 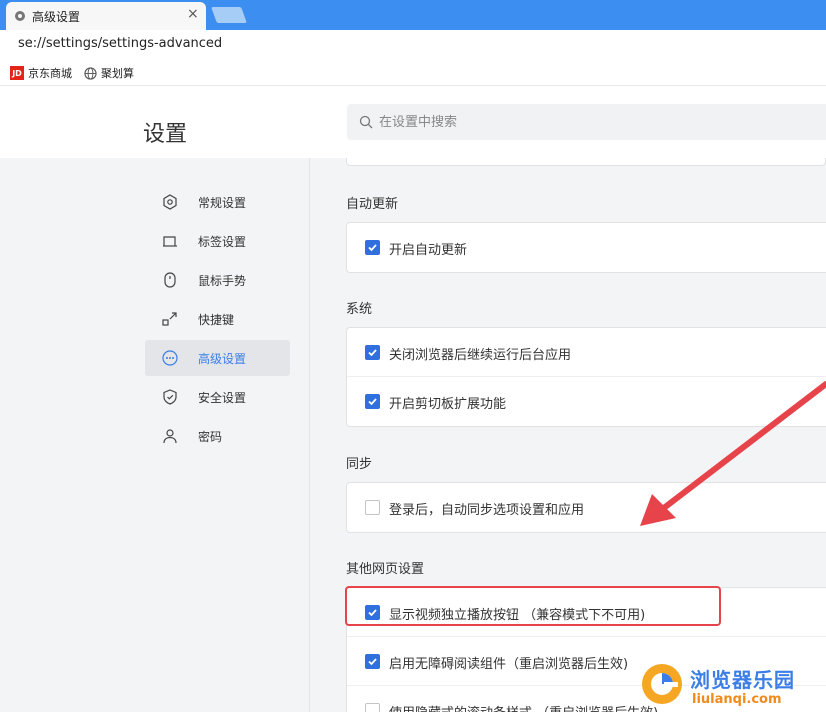 I want to click on sidebar-item-password: 密码, so click(x=217, y=436).